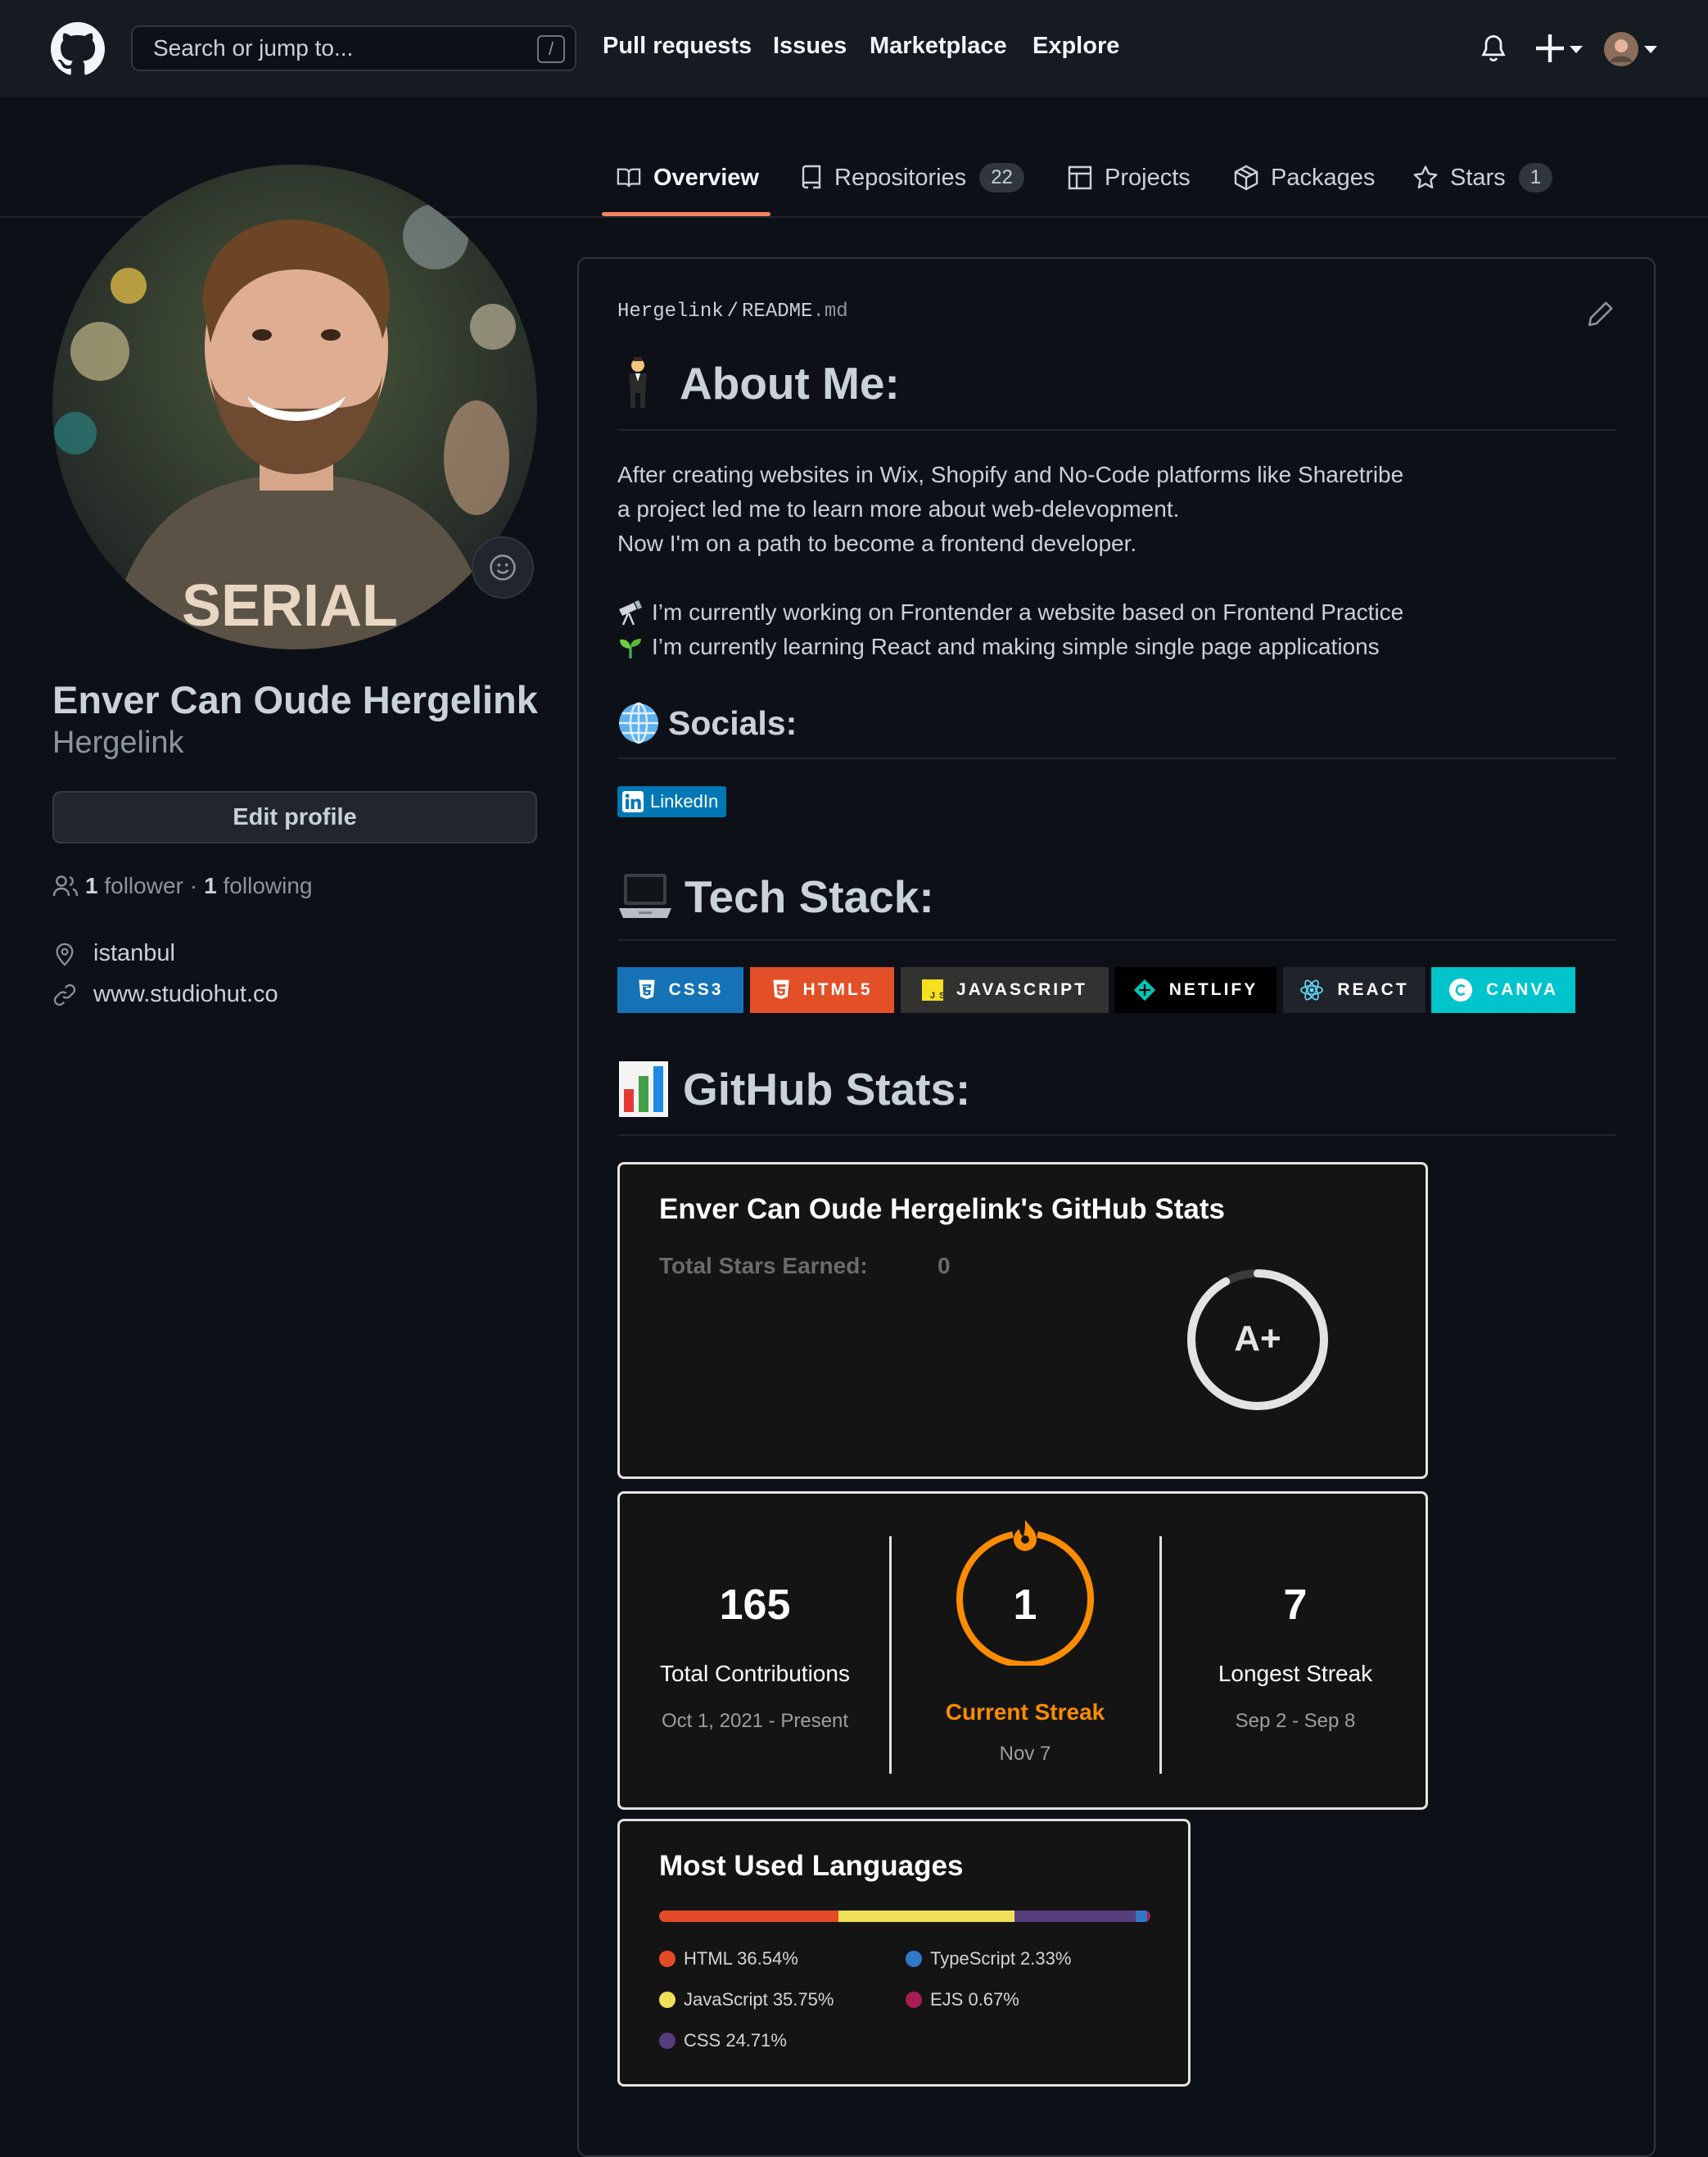  I want to click on badge-javascript-label: JAVASCRIPT, so click(1021, 989).